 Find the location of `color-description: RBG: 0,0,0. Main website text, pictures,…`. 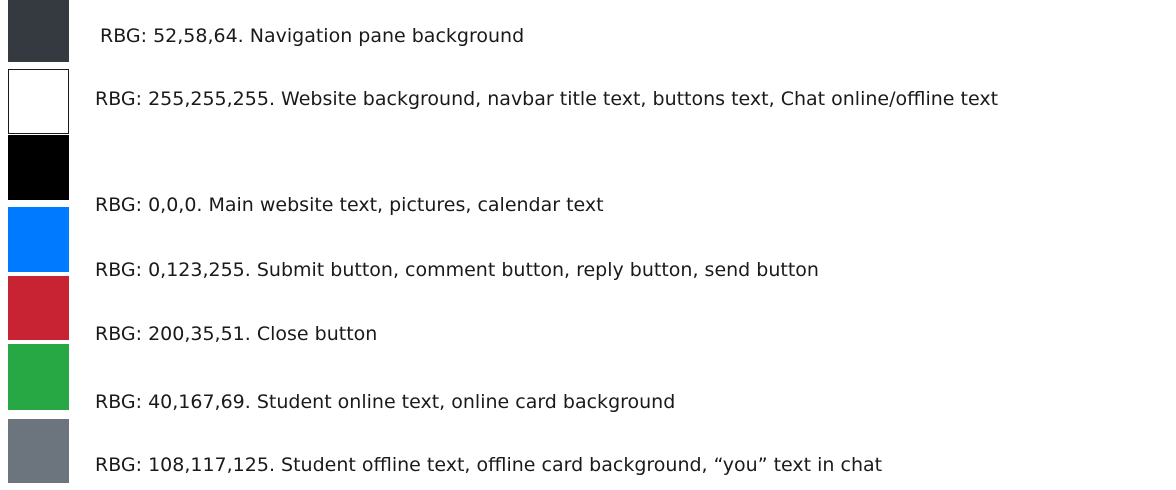

color-description: RBG: 0,0,0. Main website text, pictures,… is located at coordinates (349, 205).